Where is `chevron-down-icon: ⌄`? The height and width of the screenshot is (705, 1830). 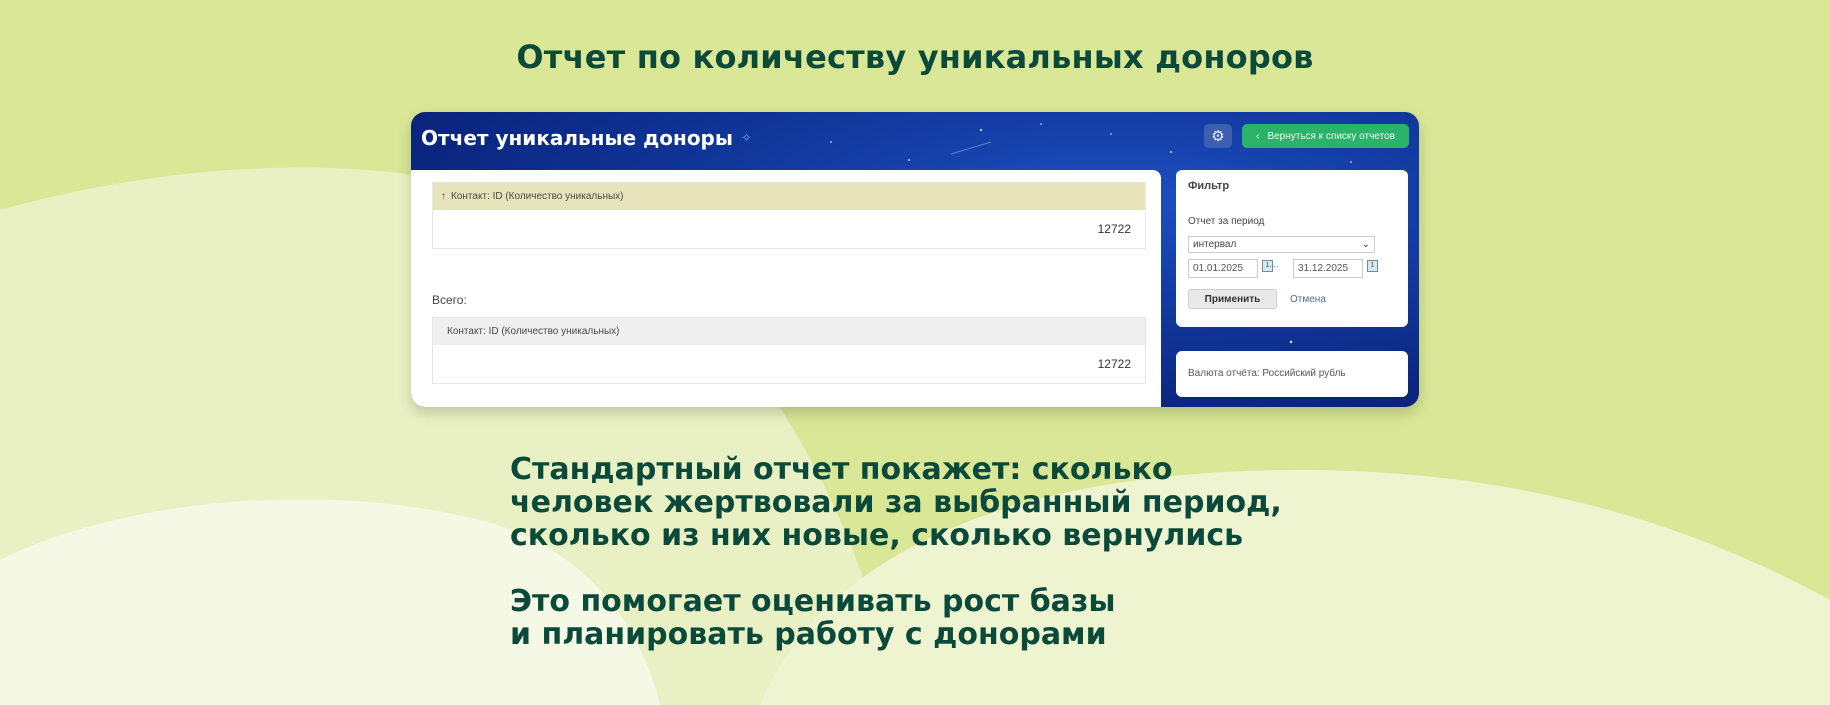
chevron-down-icon: ⌄ is located at coordinates (1365, 244).